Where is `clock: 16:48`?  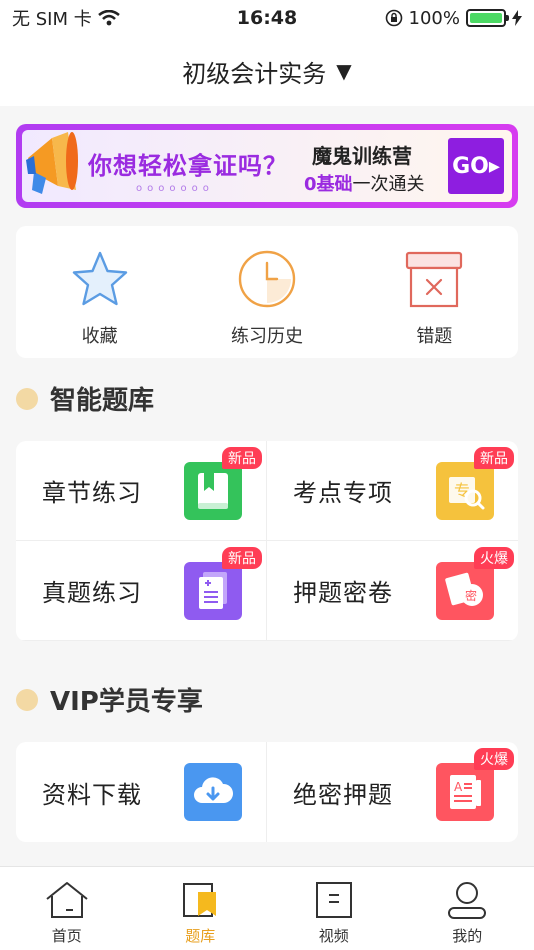 clock: 16:48 is located at coordinates (267, 18).